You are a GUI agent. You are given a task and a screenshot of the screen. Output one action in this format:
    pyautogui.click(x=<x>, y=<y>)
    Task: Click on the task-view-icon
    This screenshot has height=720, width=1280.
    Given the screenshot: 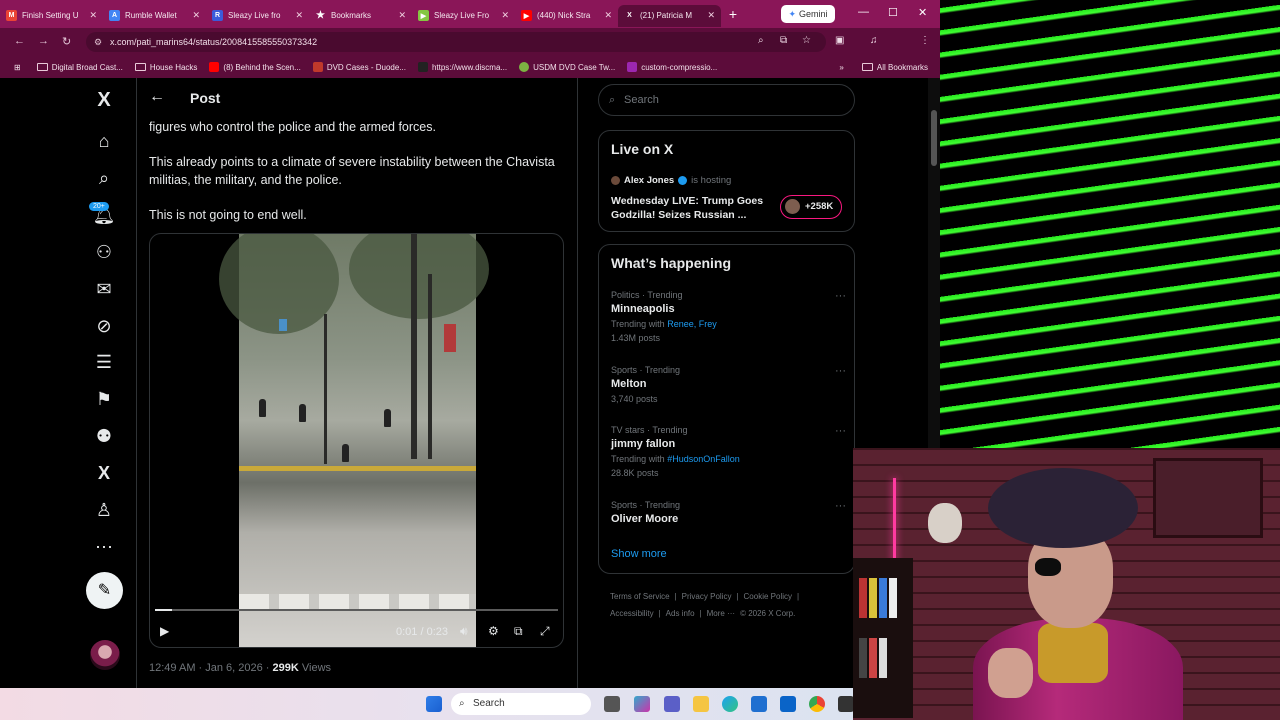 What is the action you would take?
    pyautogui.click(x=612, y=704)
    